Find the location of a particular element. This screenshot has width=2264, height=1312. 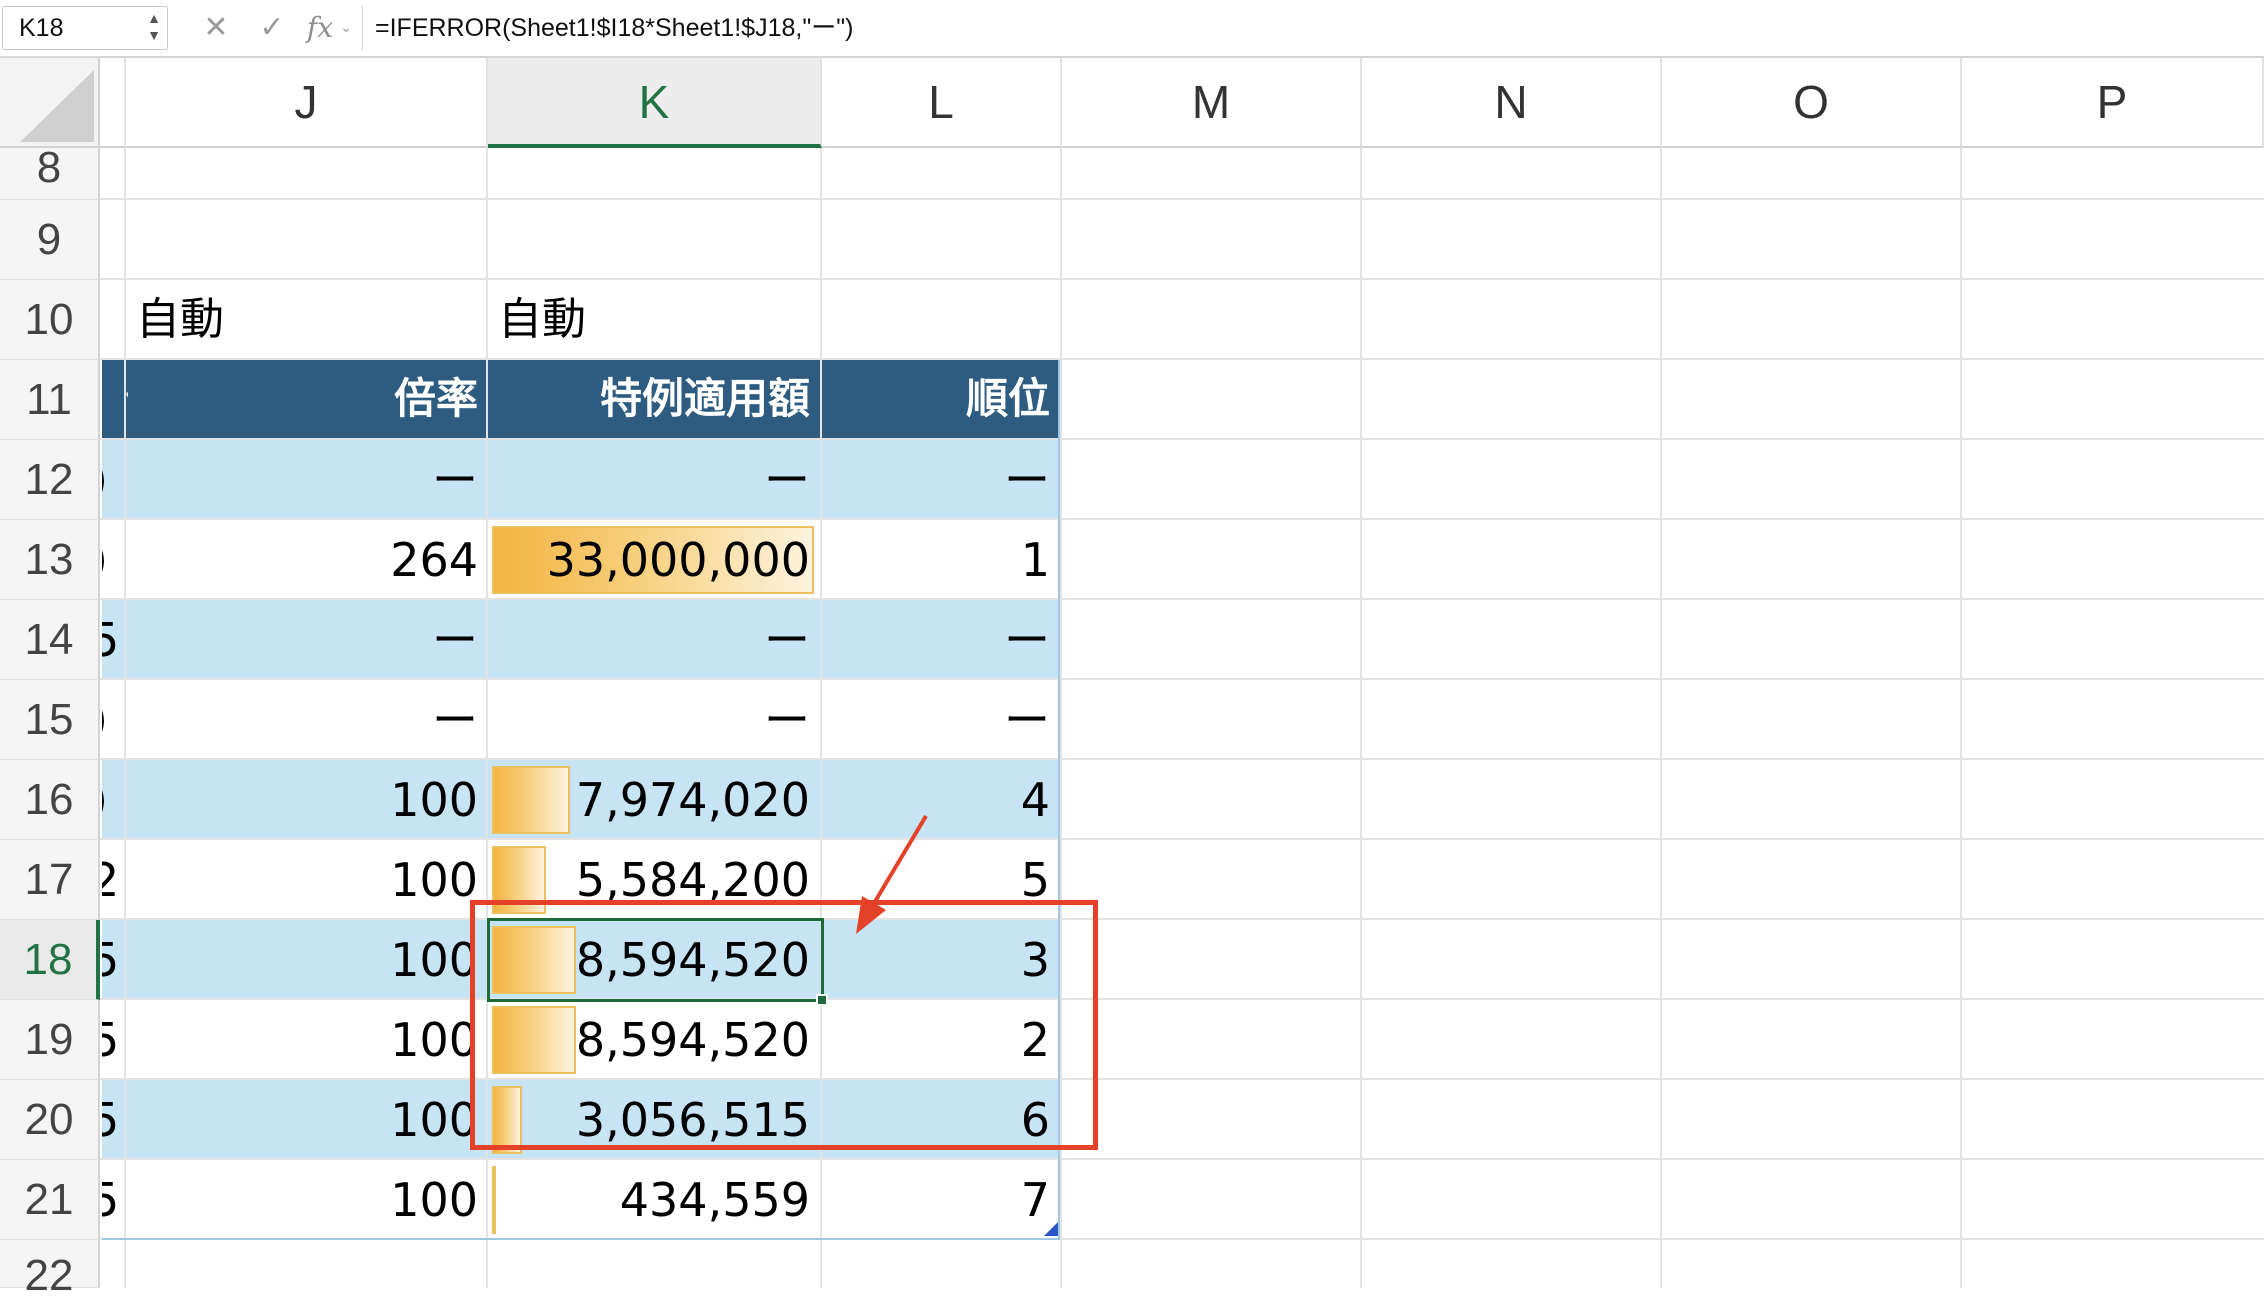

cell-k14: ー is located at coordinates (649, 640).